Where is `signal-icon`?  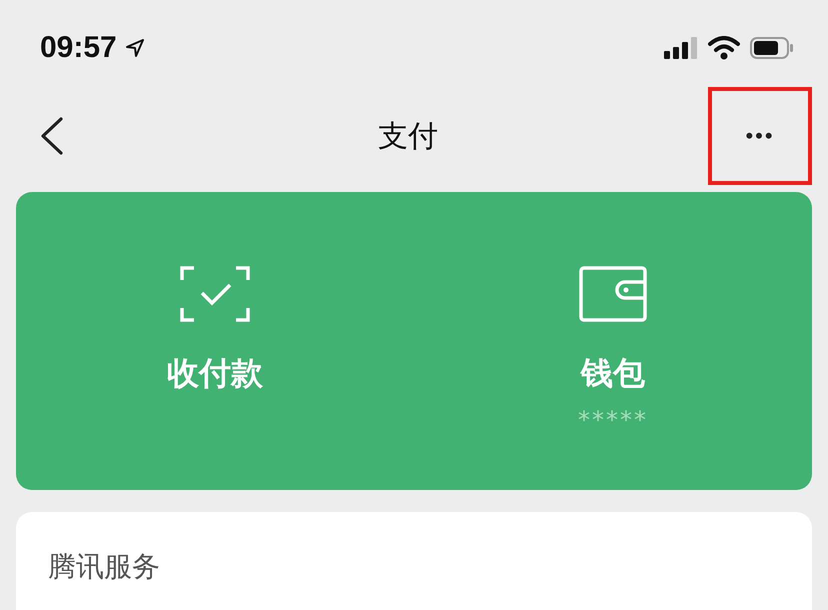
signal-icon is located at coordinates (681, 48).